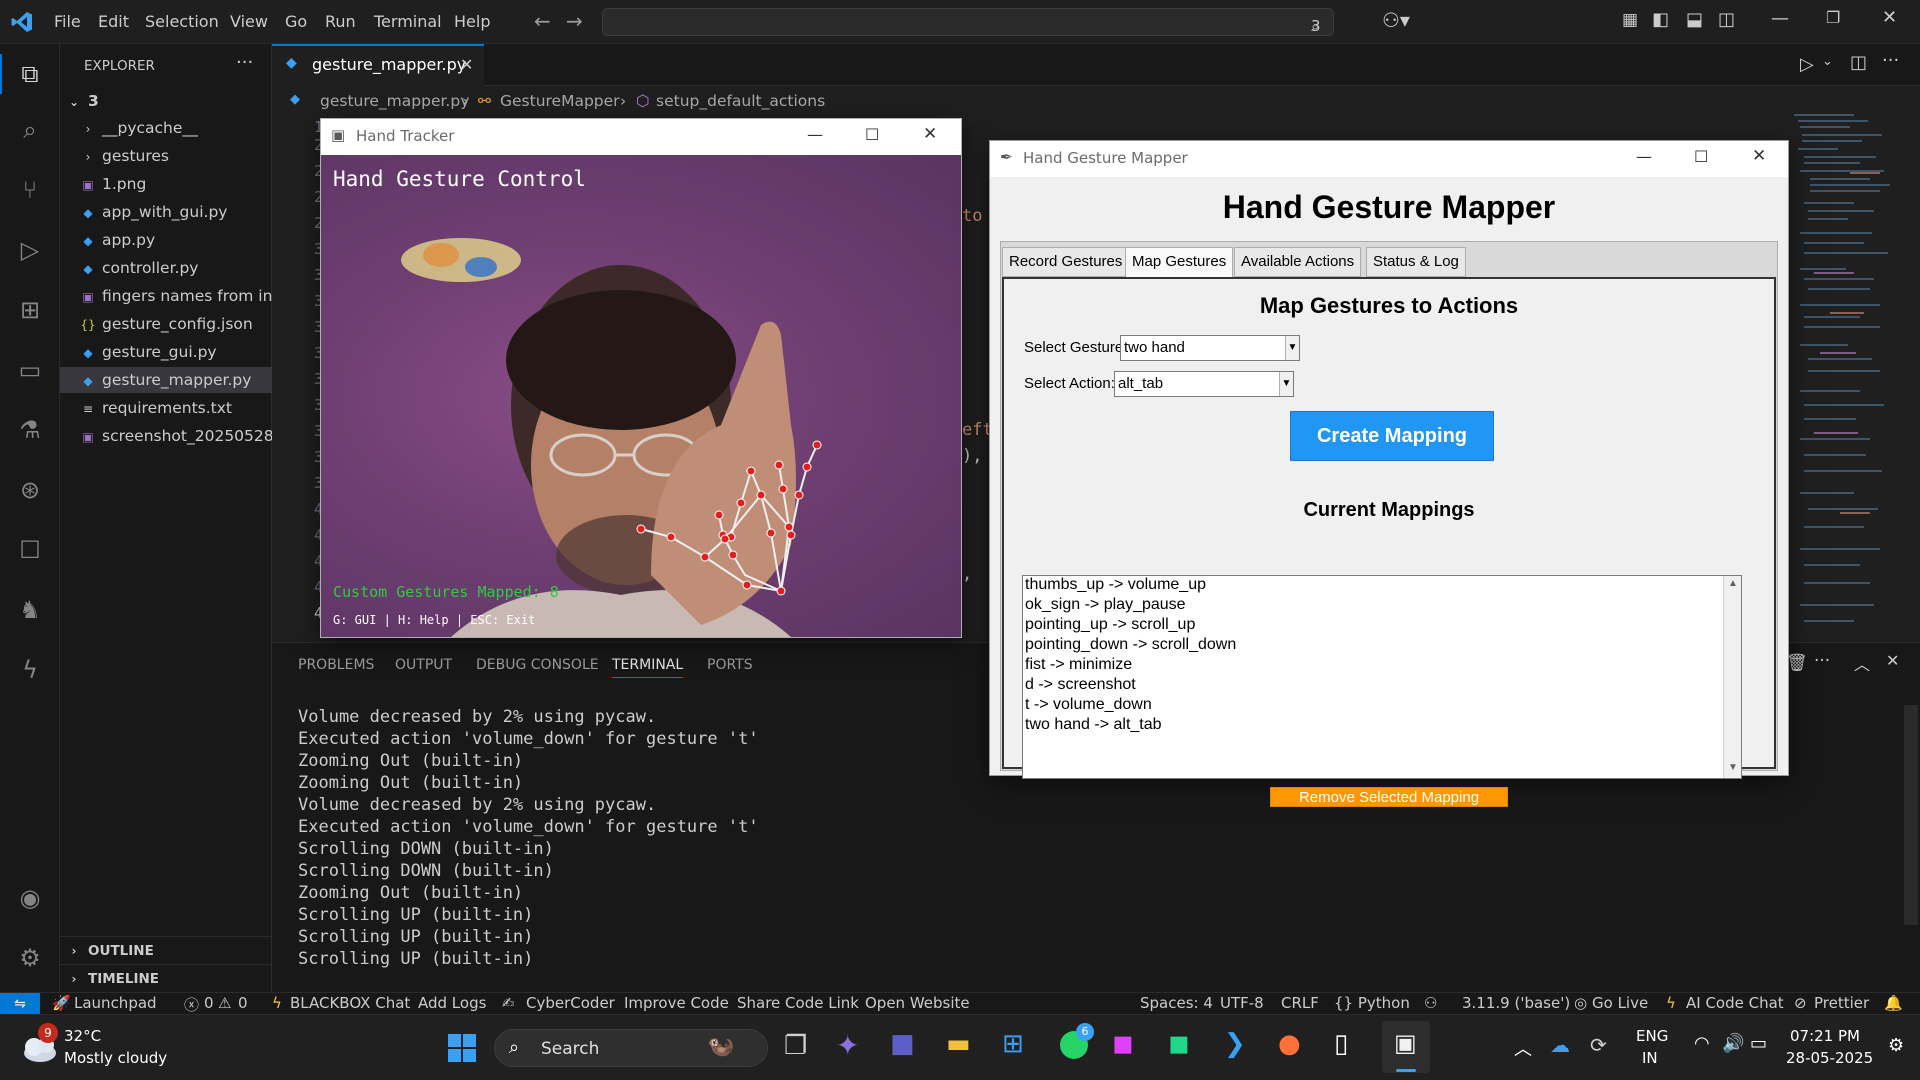 The image size is (1920, 1080). What do you see at coordinates (1298, 262) in the screenshot?
I see `tab-available-actions: Available Actions` at bounding box center [1298, 262].